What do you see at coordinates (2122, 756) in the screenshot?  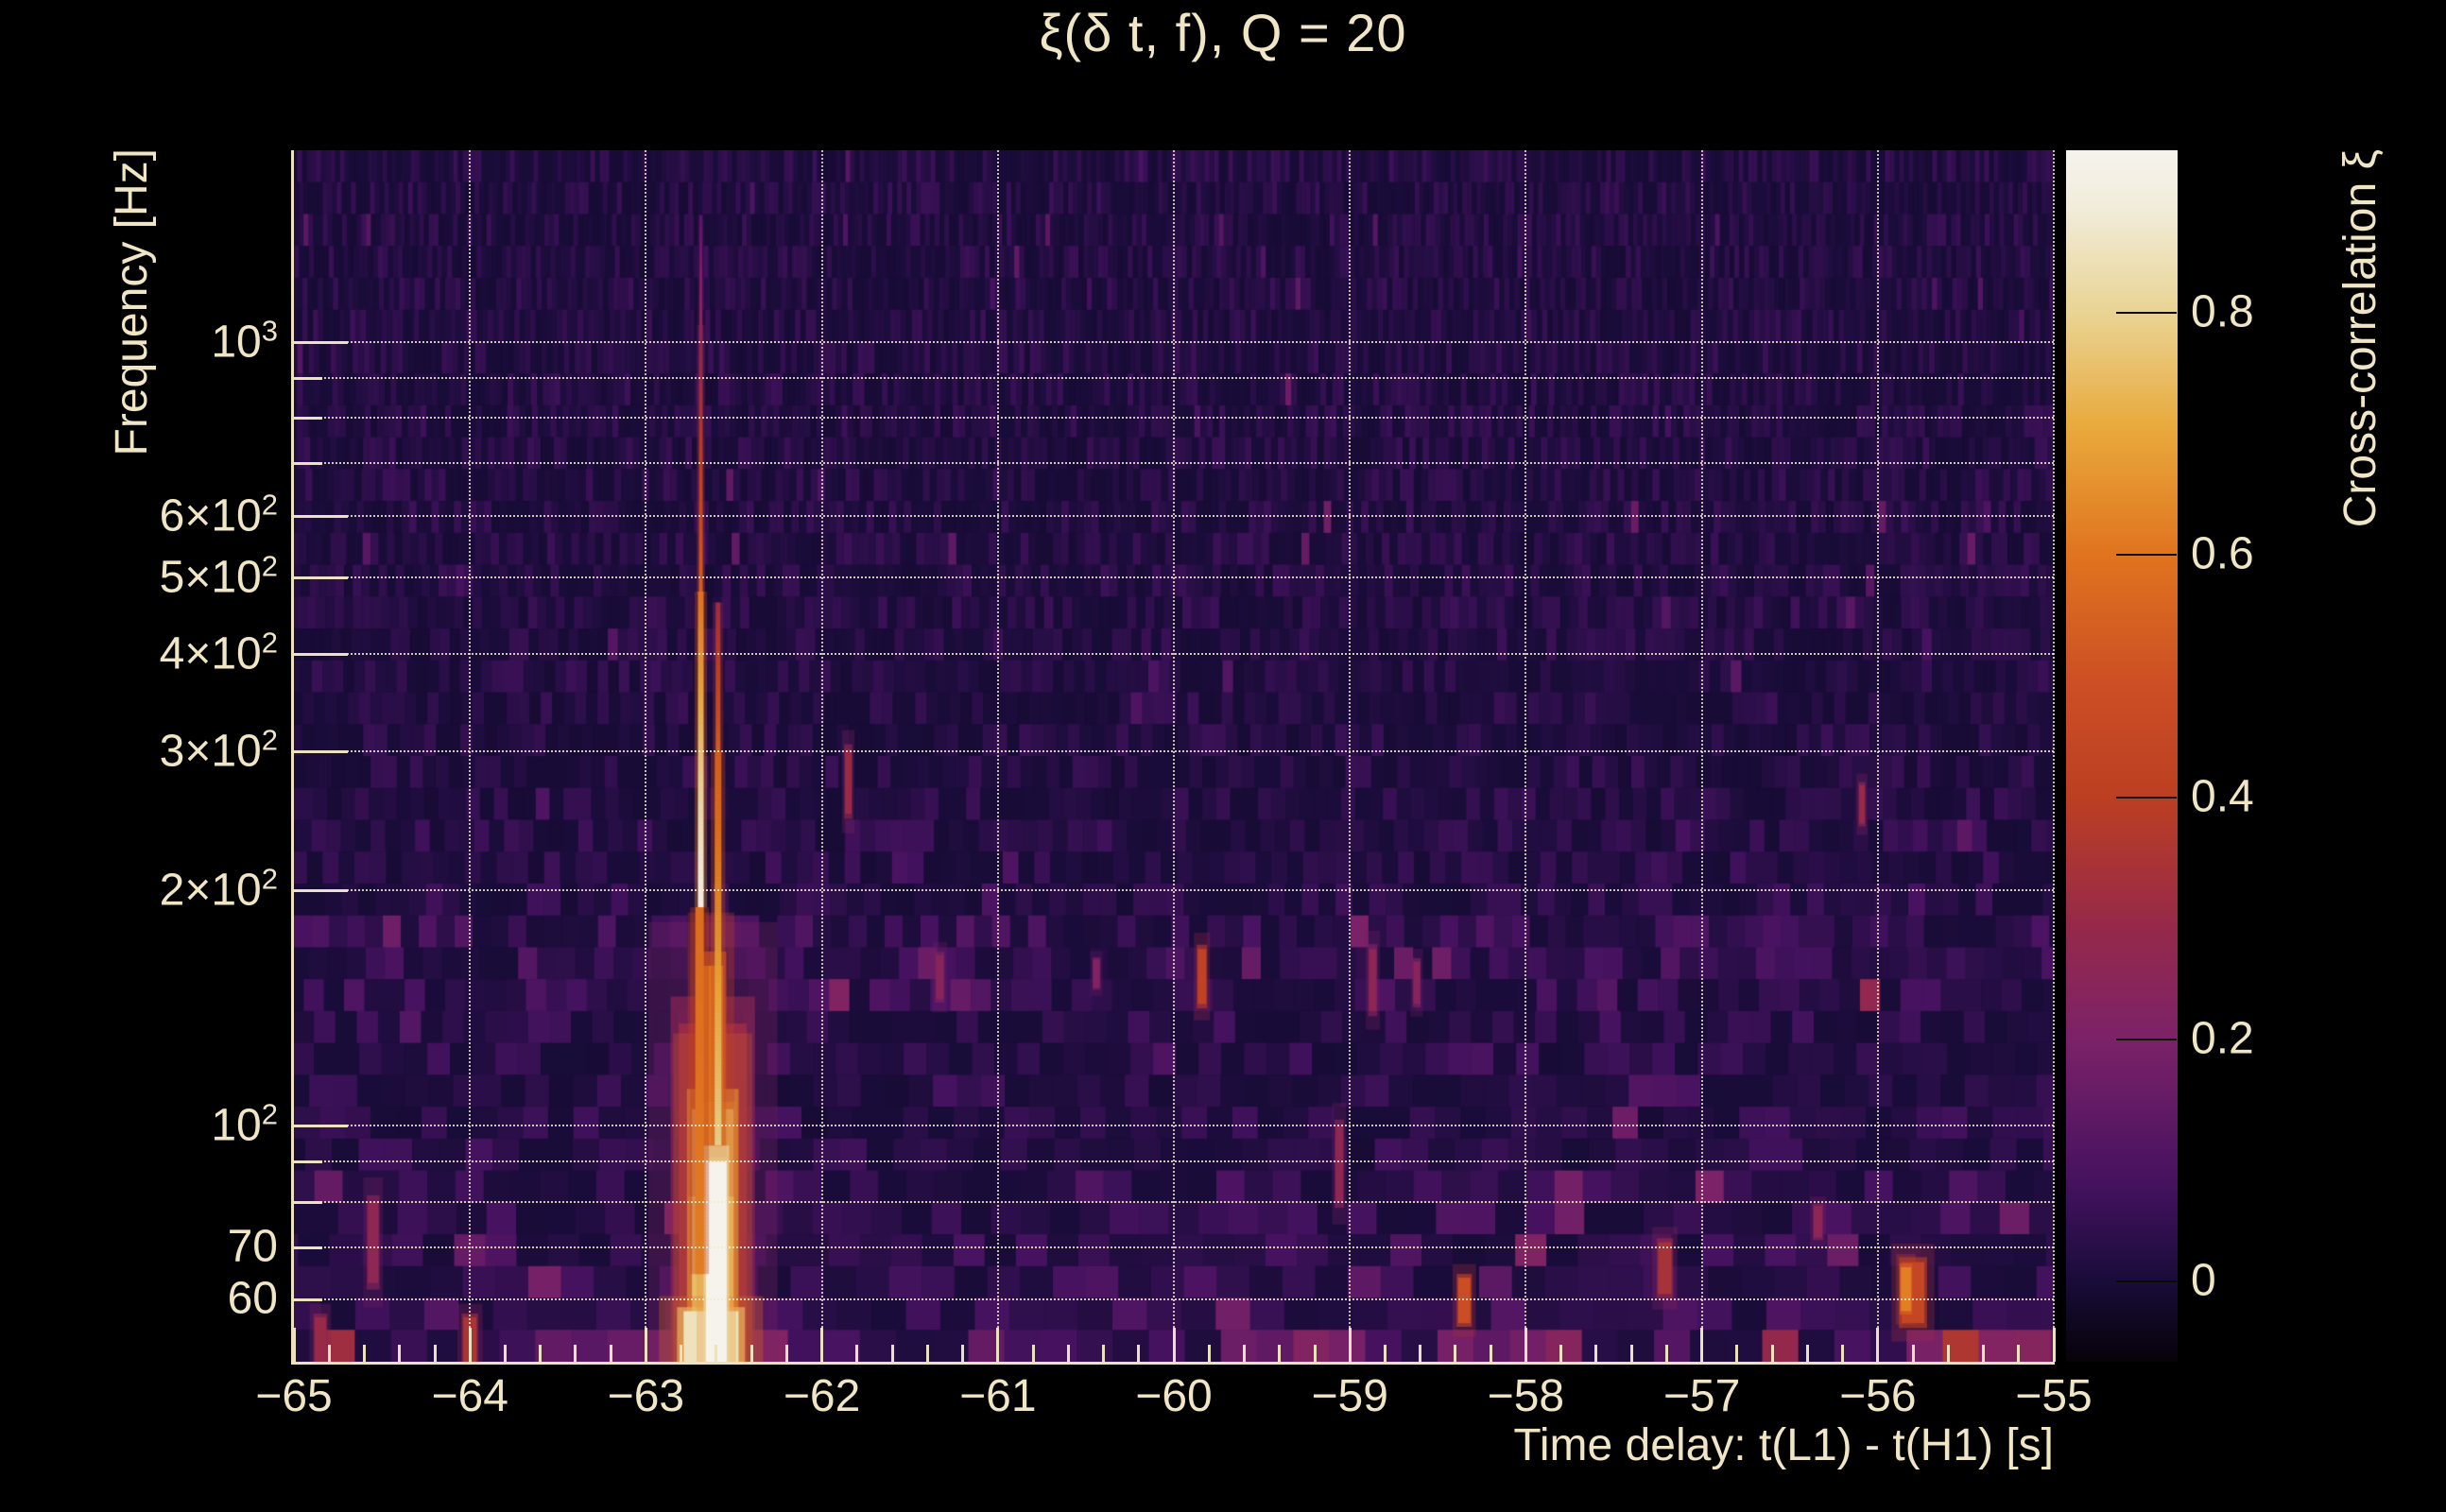 I see `colorbar` at bounding box center [2122, 756].